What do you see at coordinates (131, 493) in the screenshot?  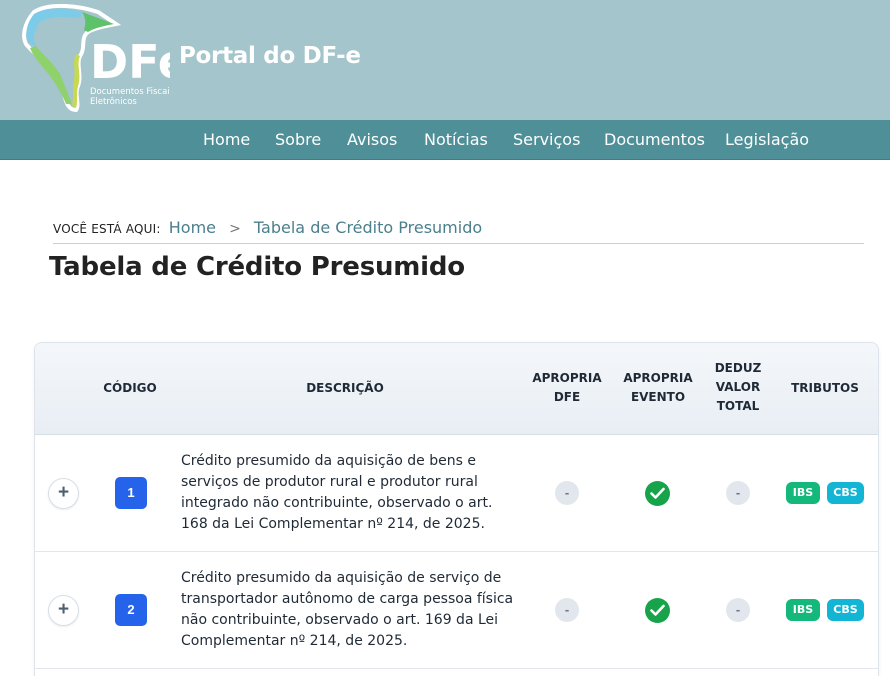 I see `code-badge: 1` at bounding box center [131, 493].